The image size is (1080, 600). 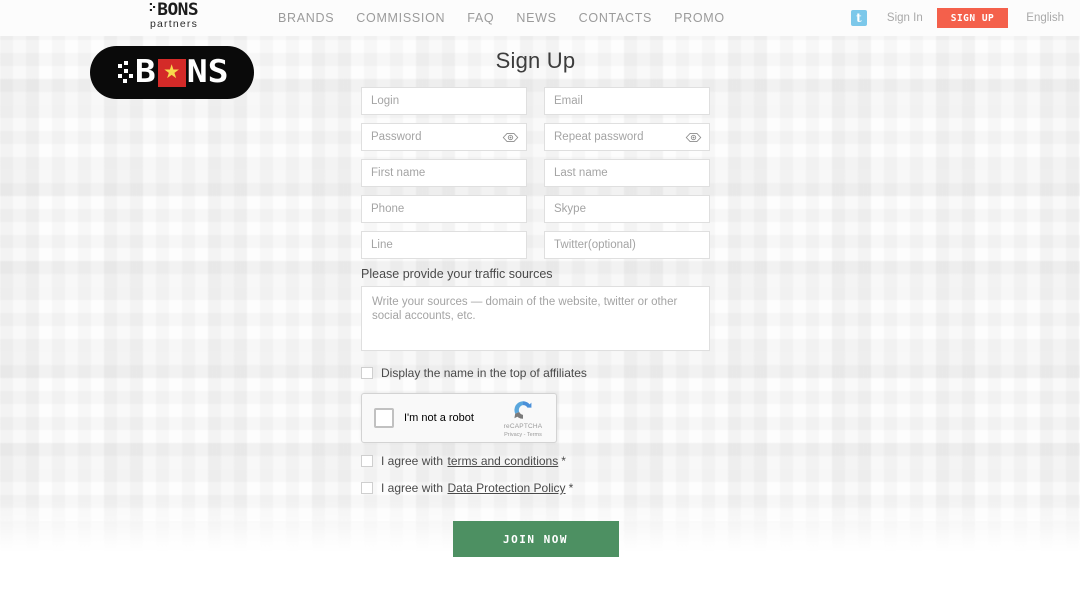 I want to click on line-field, so click(x=444, y=245).